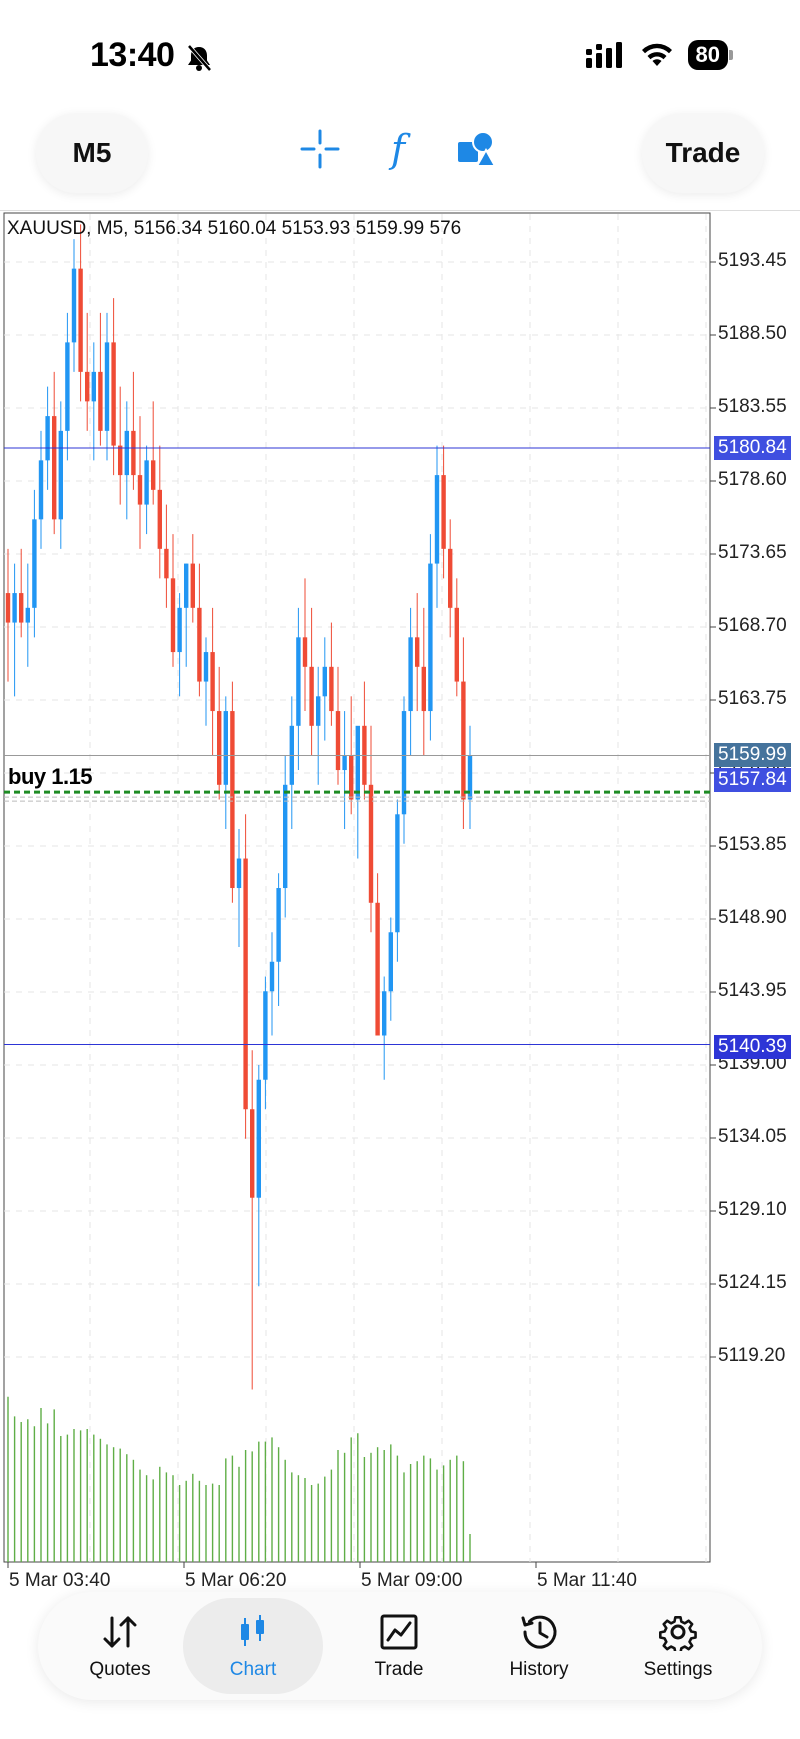 Image resolution: width=800 pixels, height=1739 pixels. I want to click on price-tick-label: 5134.05, so click(752, 1136).